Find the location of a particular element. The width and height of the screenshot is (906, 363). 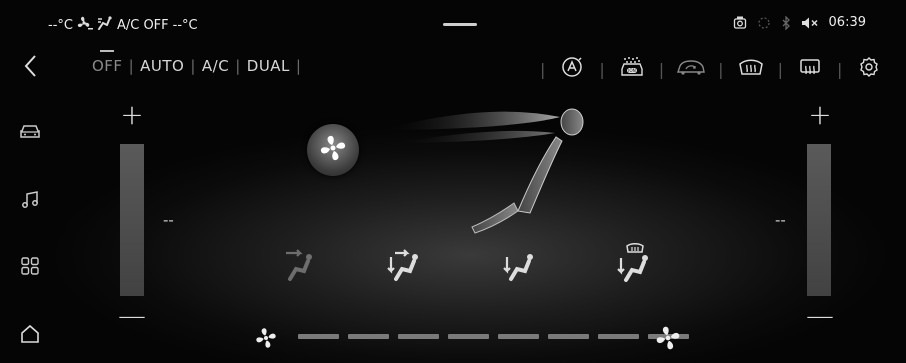

drag-handle is located at coordinates (460, 24).